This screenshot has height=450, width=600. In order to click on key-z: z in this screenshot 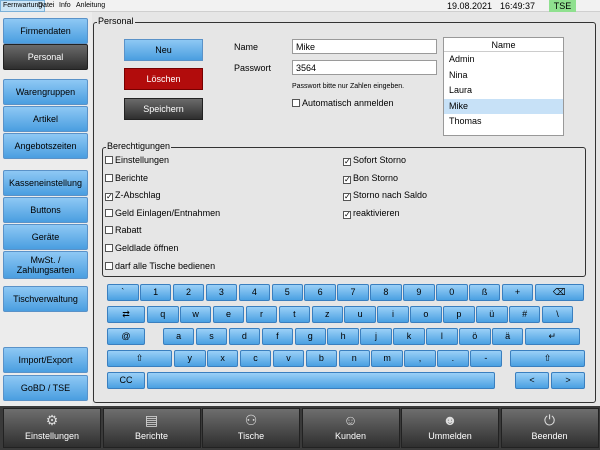, I will do `click(327, 314)`.